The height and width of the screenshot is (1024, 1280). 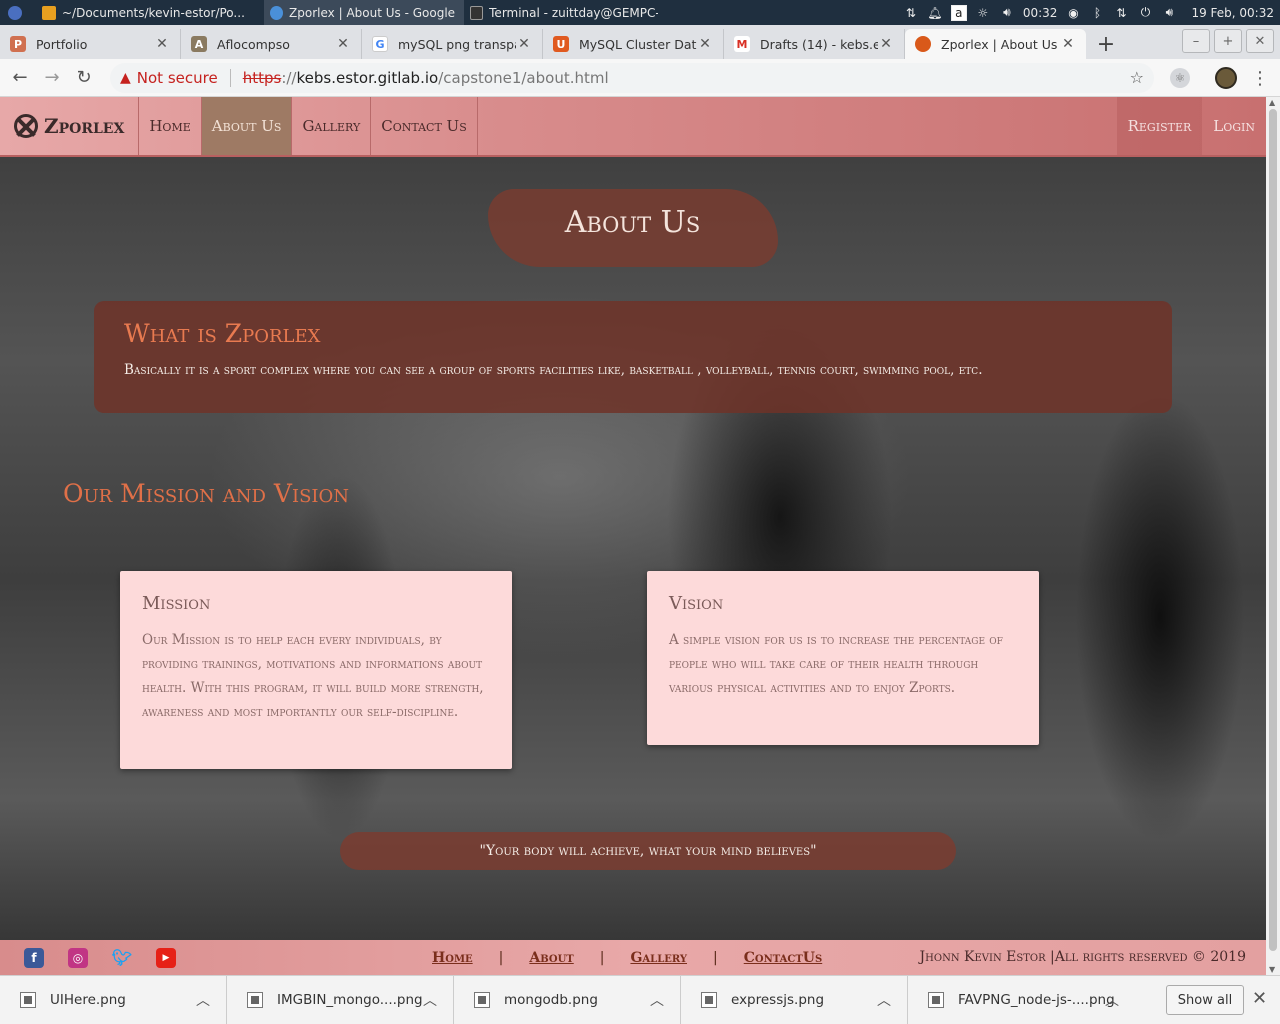 I want to click on download-item: IMGBIN_mongo....png ︿, so click(x=340, y=999).